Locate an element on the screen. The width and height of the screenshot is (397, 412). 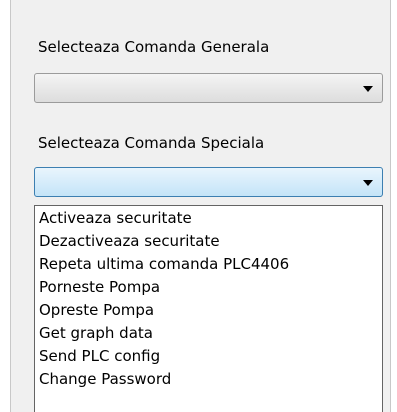
special-command-select is located at coordinates (208, 182).